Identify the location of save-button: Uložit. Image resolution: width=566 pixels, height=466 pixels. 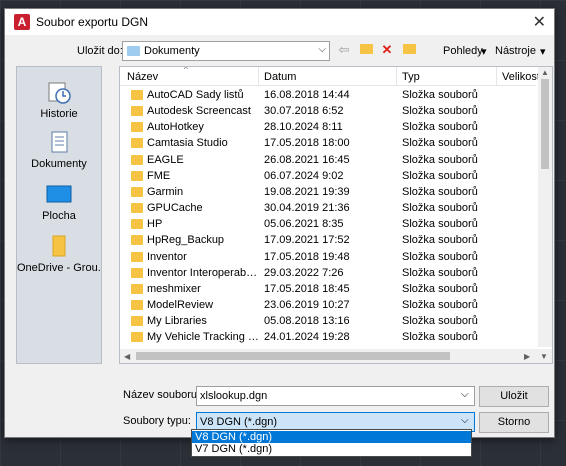
(514, 396).